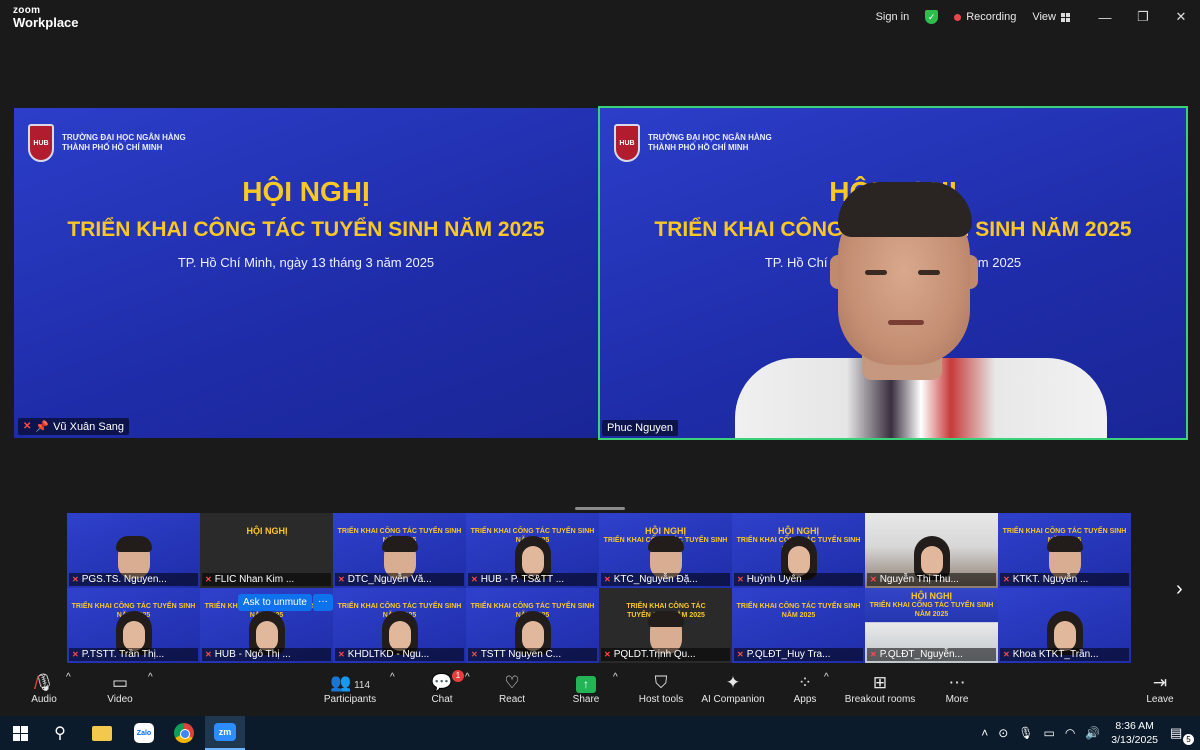 This screenshot has width=1200, height=750. Describe the element at coordinates (225, 733) in the screenshot. I see `zoom-taskbar-button: zm` at that location.